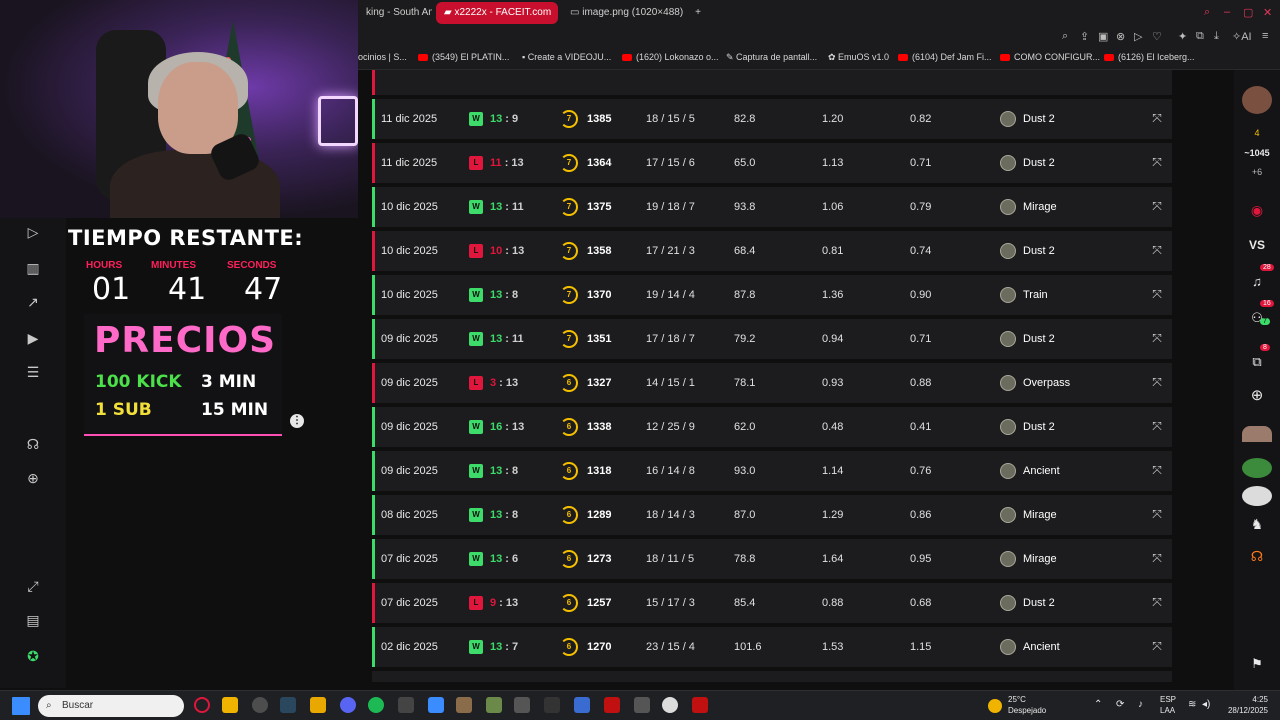 Image resolution: width=1280 pixels, height=720 pixels. What do you see at coordinates (1257, 245) in the screenshot?
I see `vs-button: VS` at bounding box center [1257, 245].